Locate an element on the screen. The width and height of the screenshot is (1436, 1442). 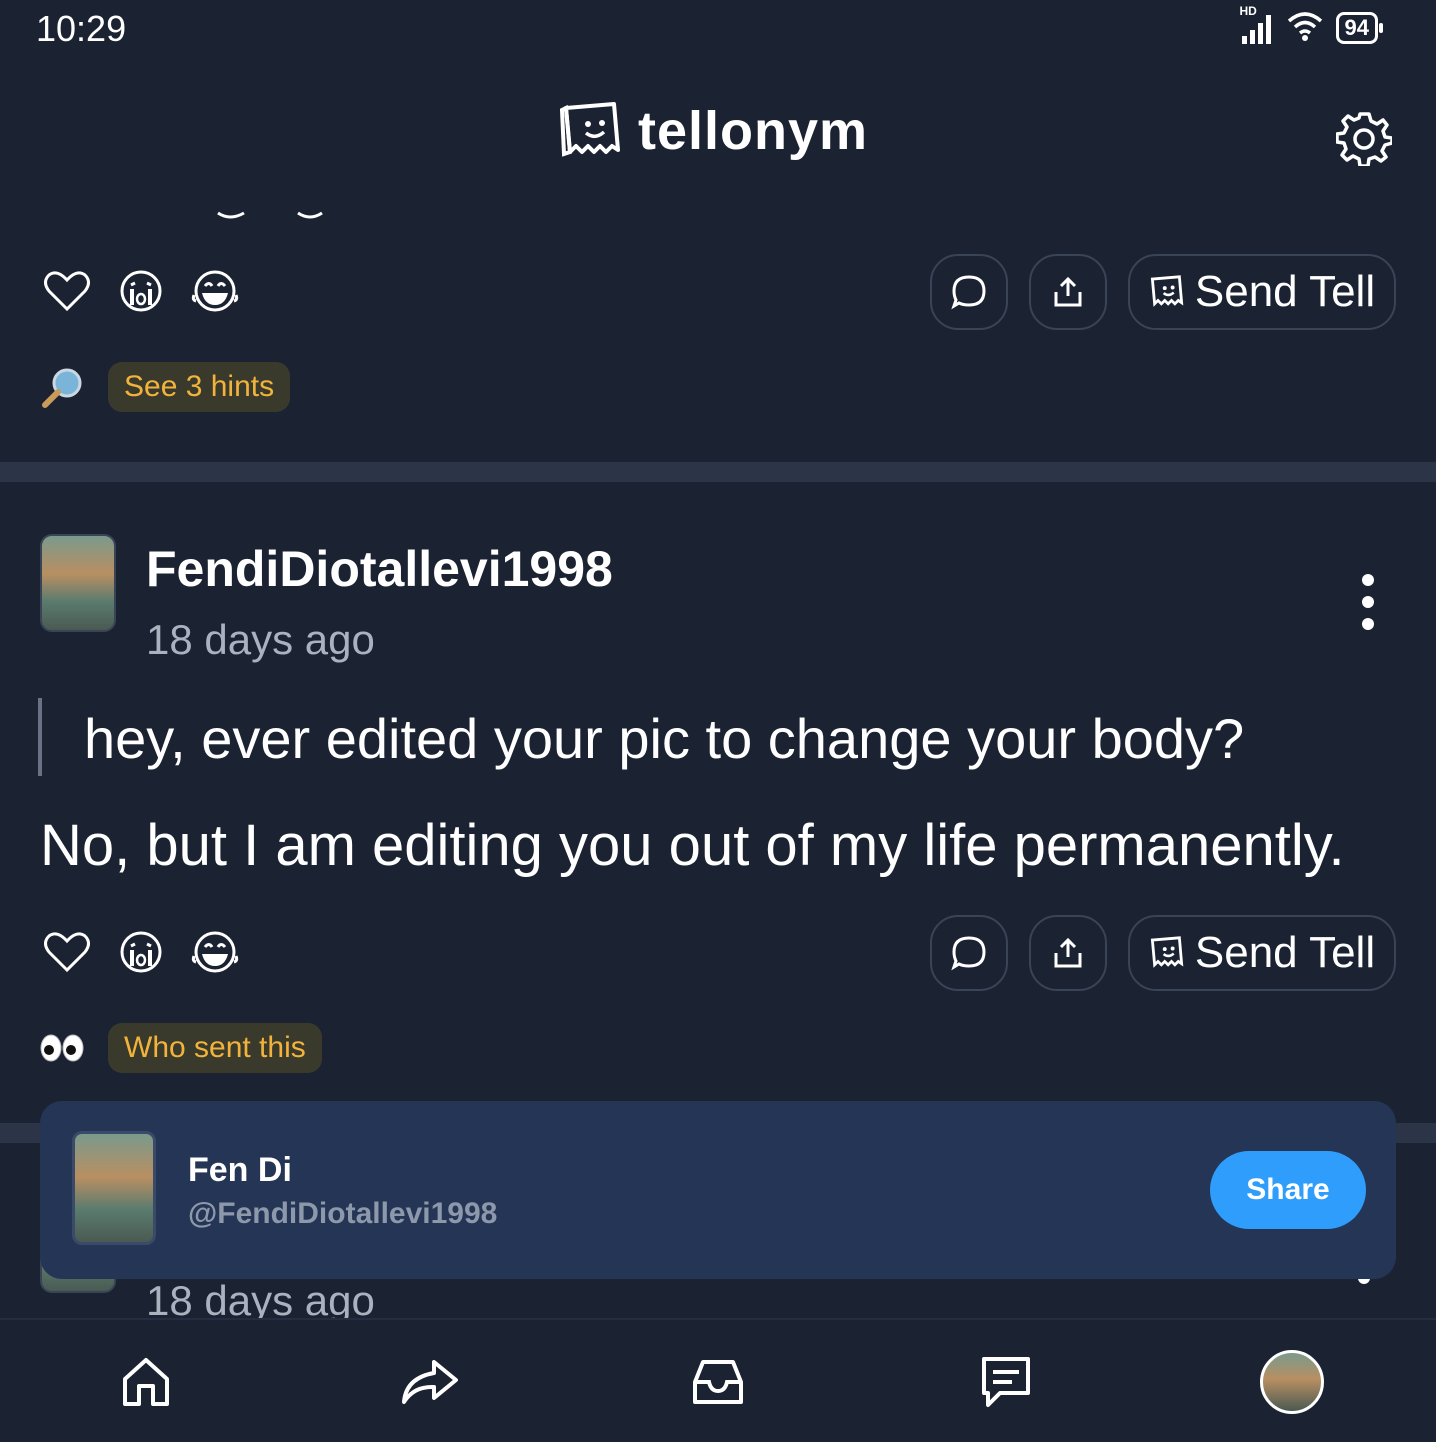
profile-avatar-image is located at coordinates (1292, 1382).